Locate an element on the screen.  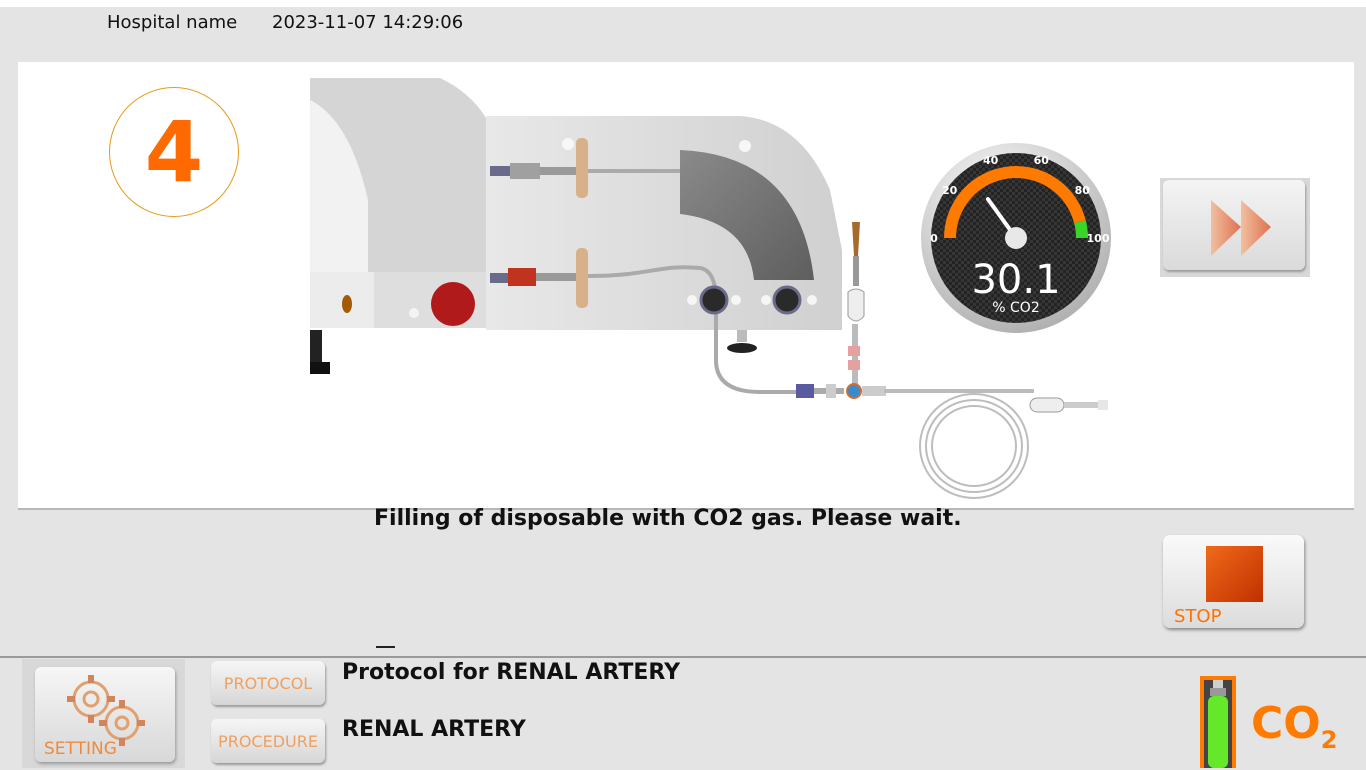
gauge-hub is located at coordinates (1016, 238).